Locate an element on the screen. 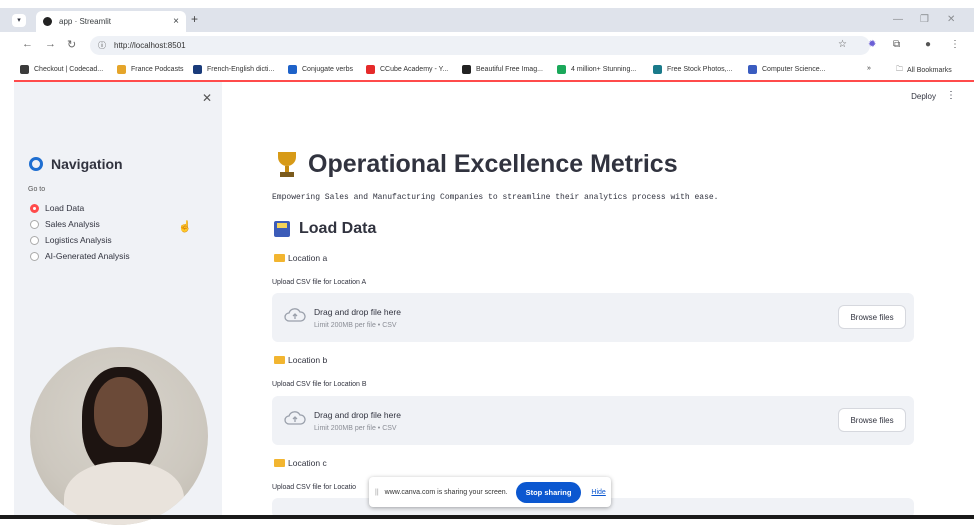 Image resolution: width=974 pixels, height=525 pixels. upload-label-a: Upload CSV file for Location A is located at coordinates (319, 282).